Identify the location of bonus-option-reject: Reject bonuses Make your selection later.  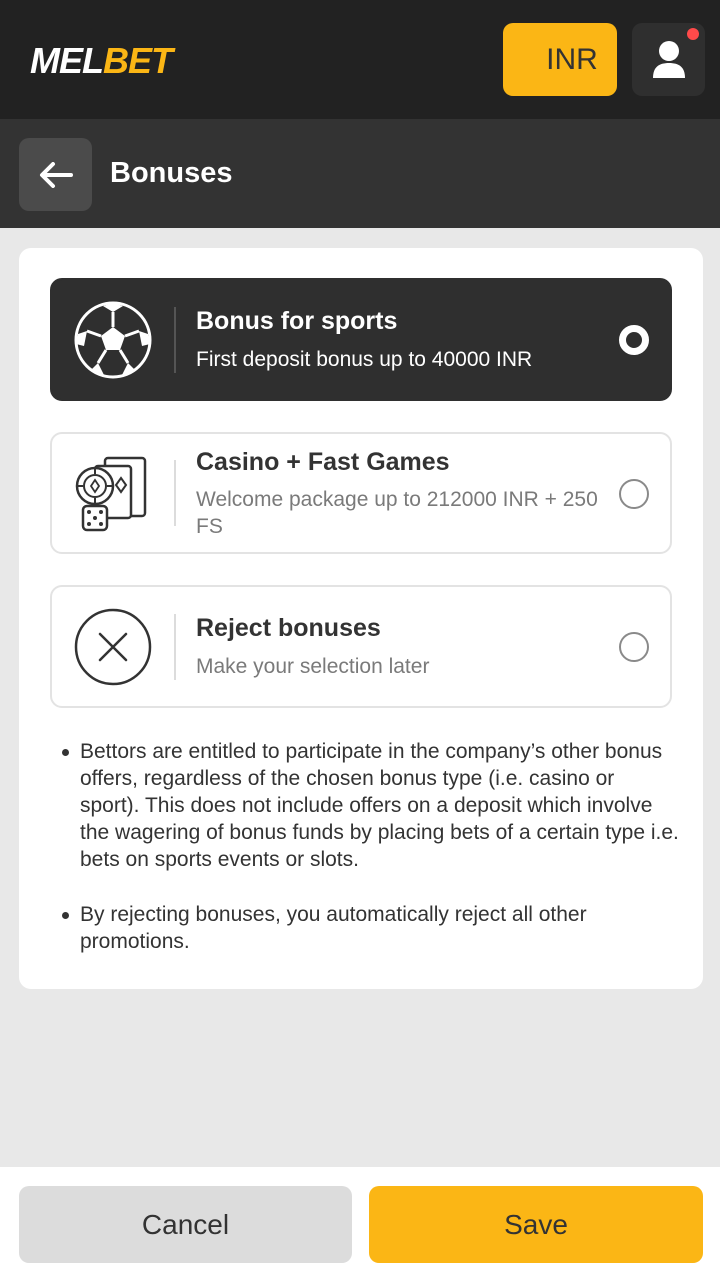
(361, 646).